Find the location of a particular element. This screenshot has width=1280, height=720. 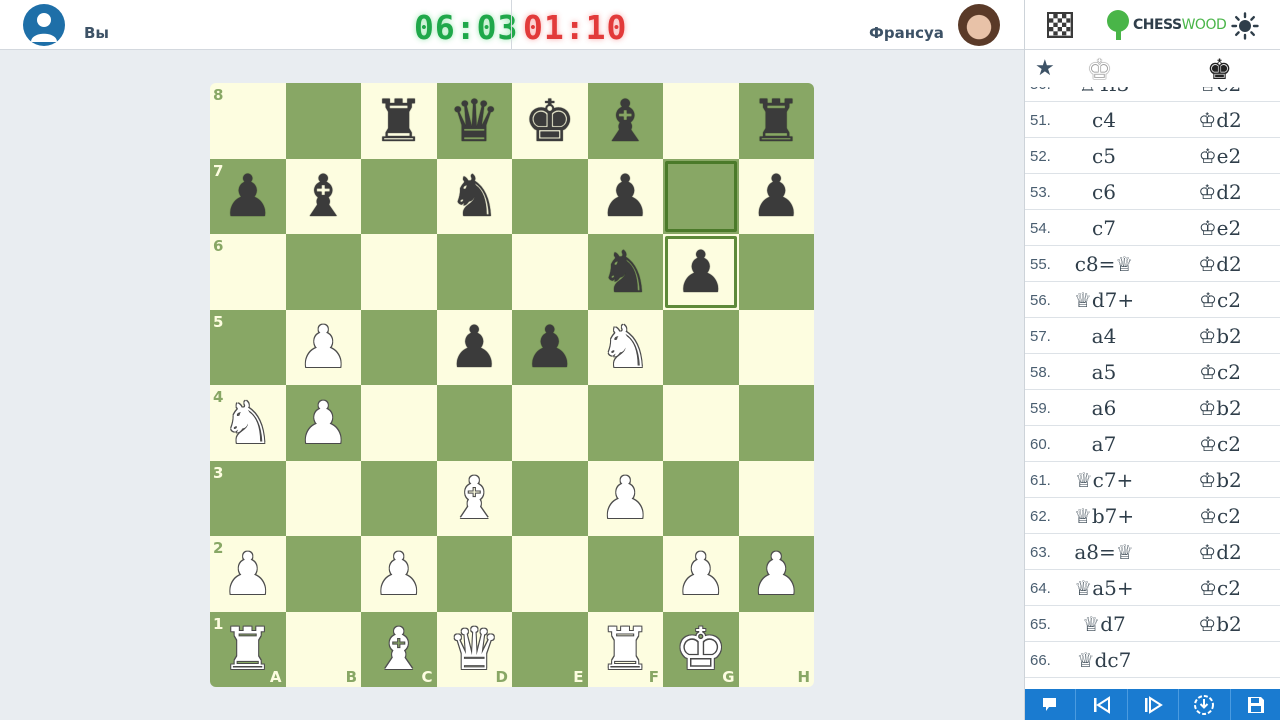

white-move: a5 is located at coordinates (1104, 372).